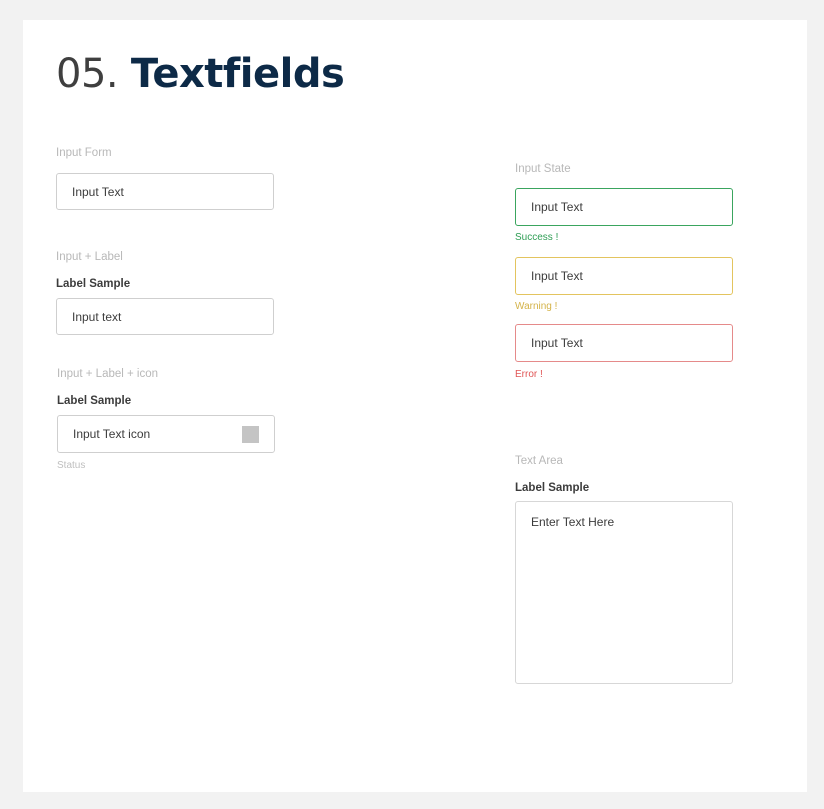 The image size is (824, 809). I want to click on warning-input-field: Input Text, so click(624, 276).